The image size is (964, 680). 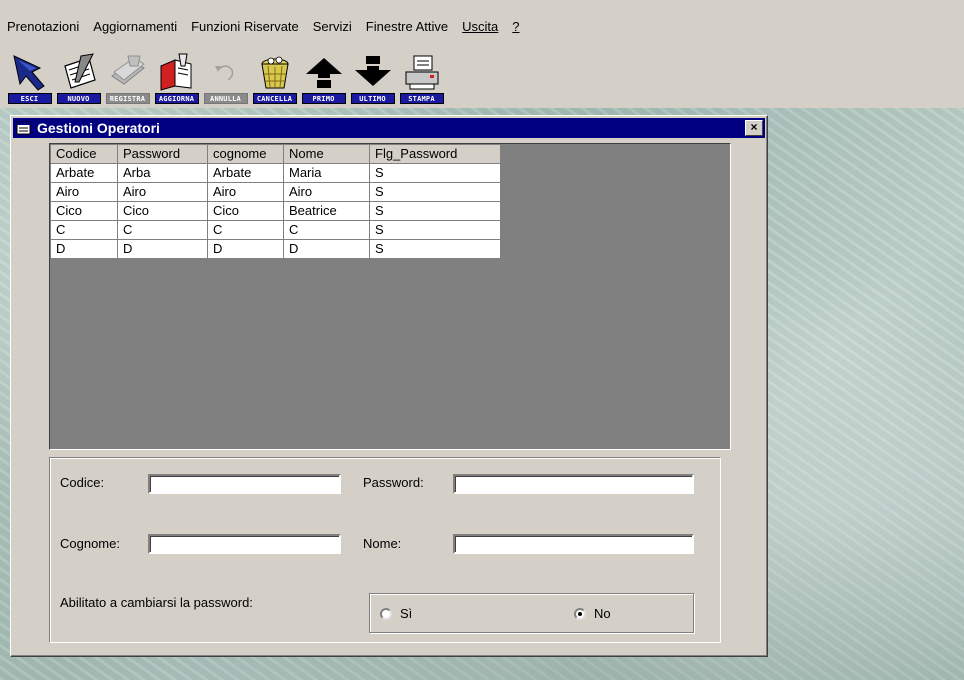 I want to click on window-title: Gestioni Operatori, so click(x=98, y=128).